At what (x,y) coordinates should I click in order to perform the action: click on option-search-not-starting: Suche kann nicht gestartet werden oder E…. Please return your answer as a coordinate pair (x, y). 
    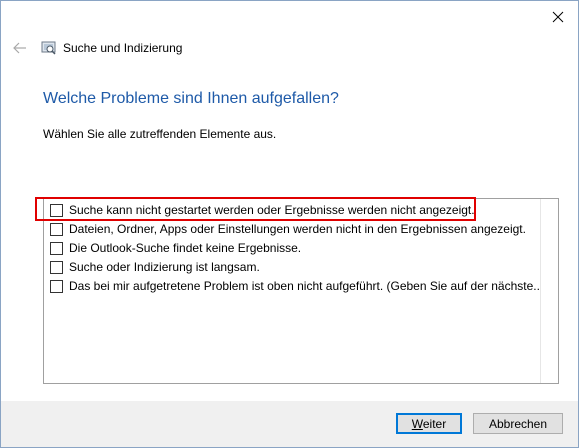
    Looking at the image, I should click on (262, 210).